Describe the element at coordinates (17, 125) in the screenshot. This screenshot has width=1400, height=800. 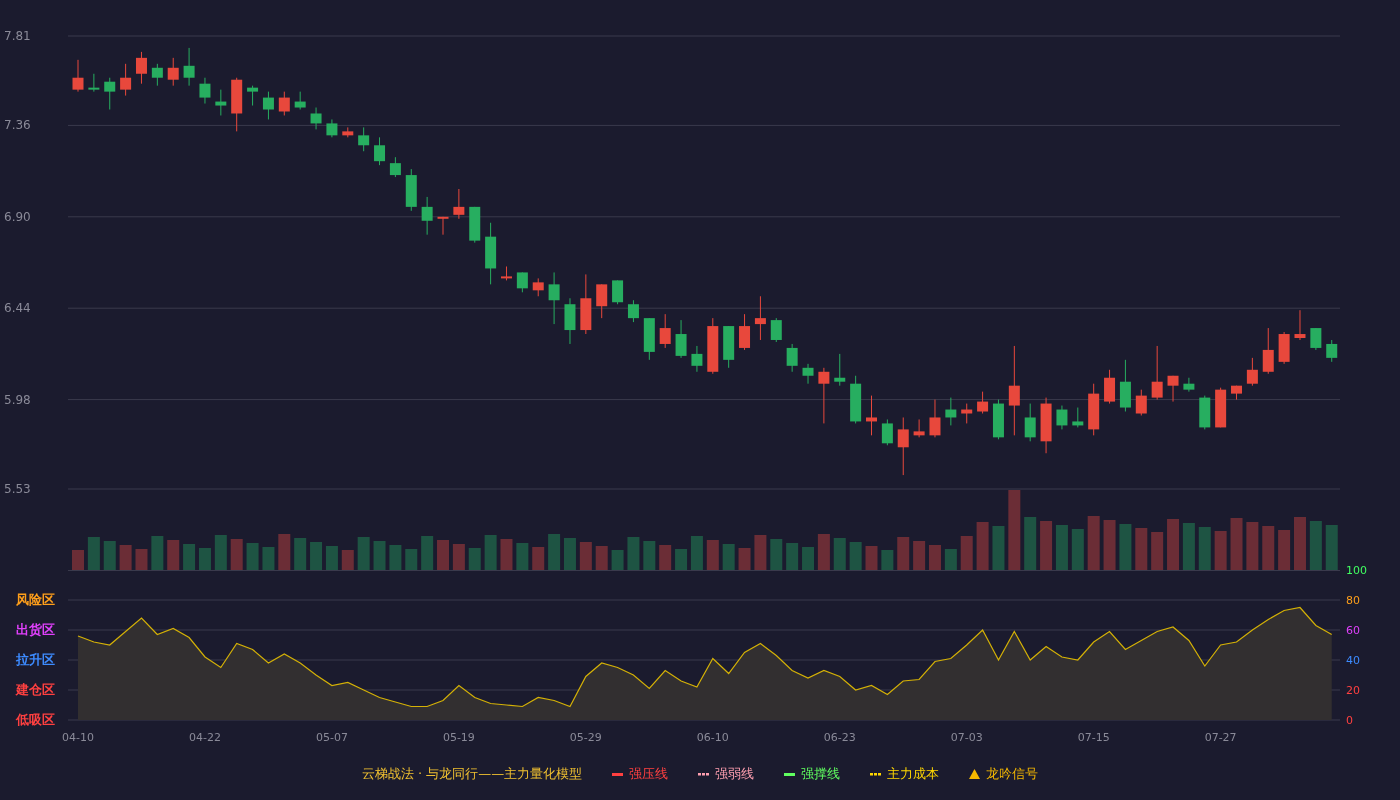
I see `axis-tick-label: 7.36` at that location.